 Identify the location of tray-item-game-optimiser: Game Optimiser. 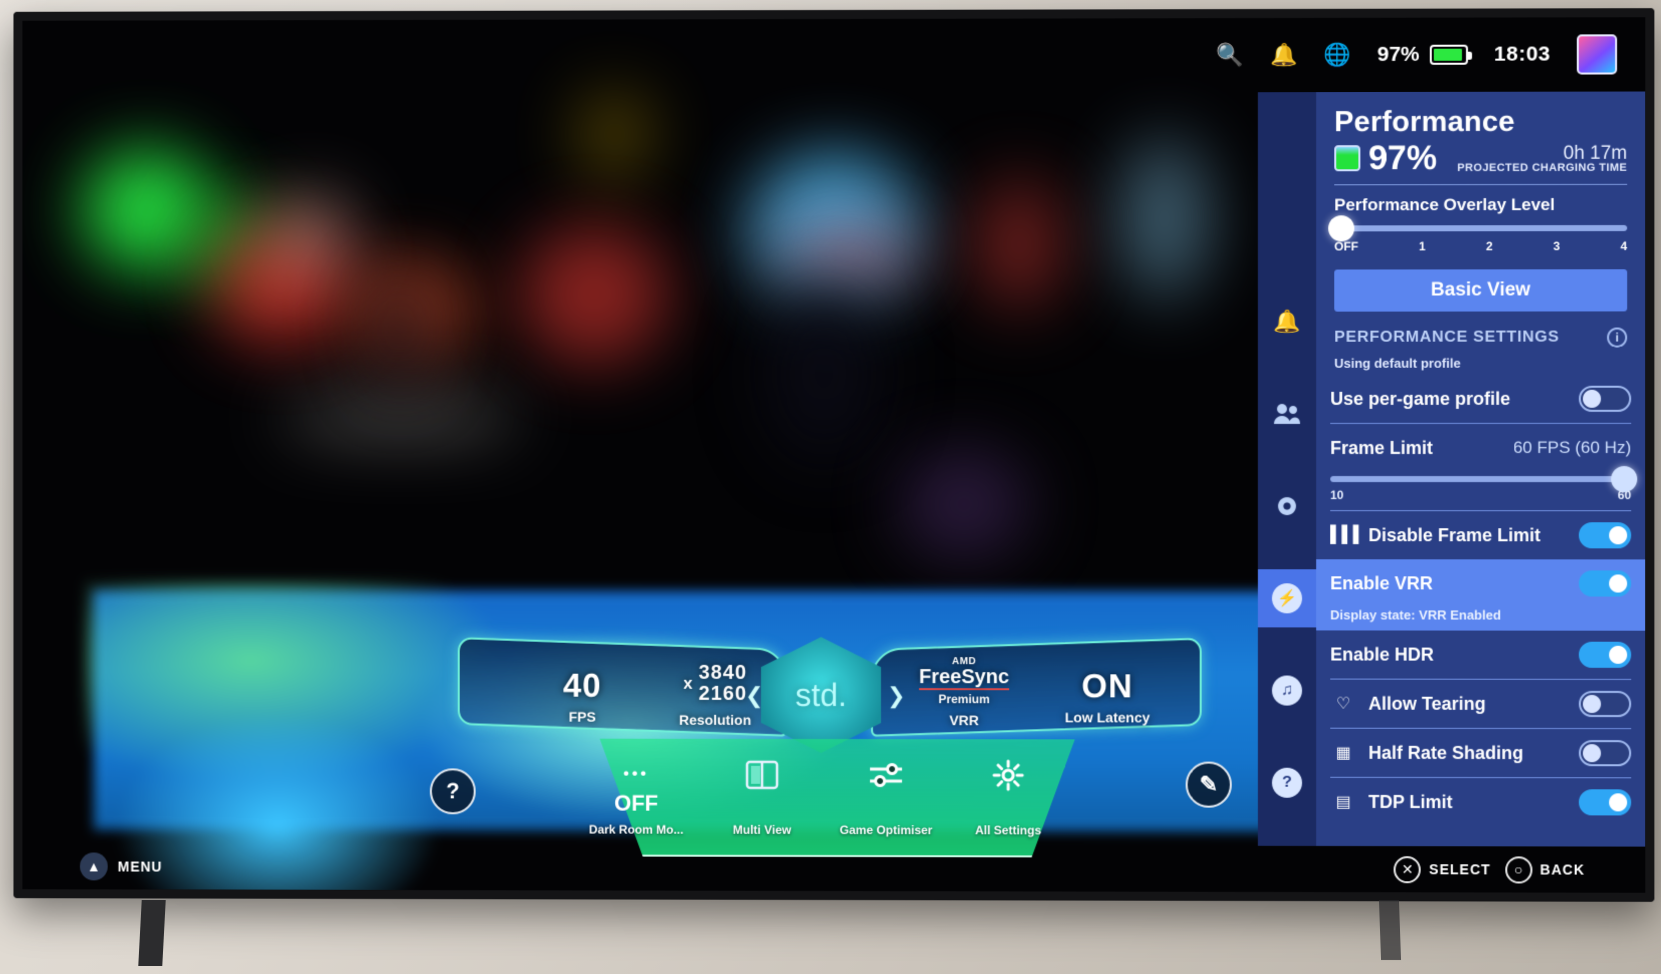
(886, 796).